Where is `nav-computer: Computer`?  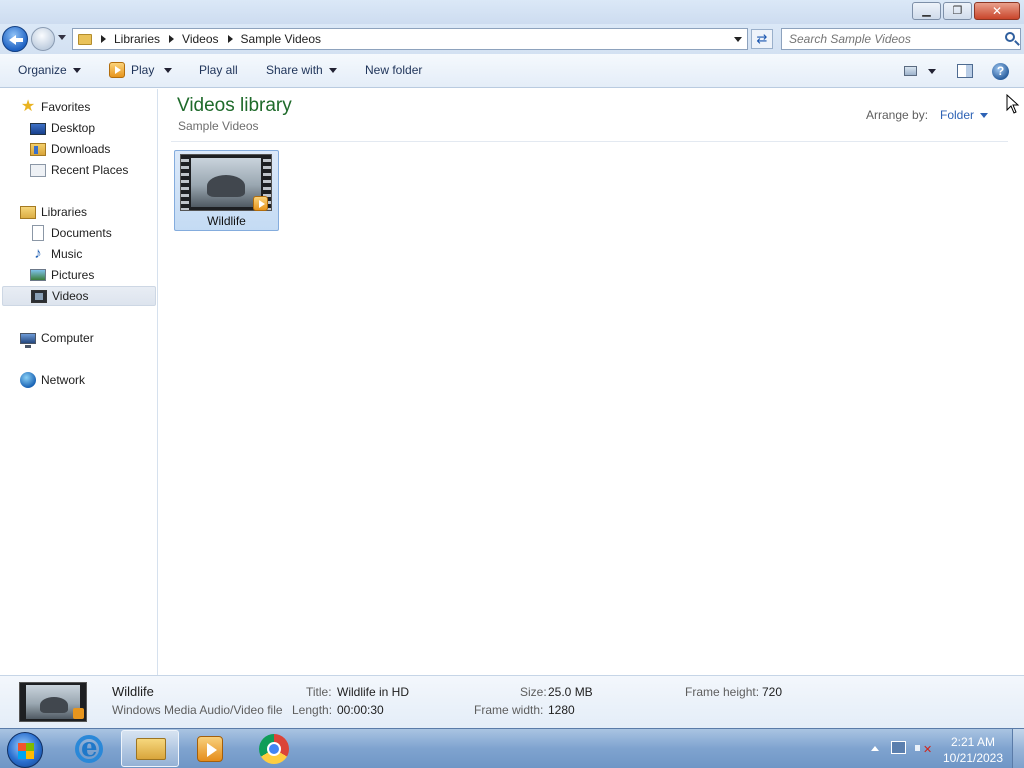 nav-computer: Computer is located at coordinates (57, 338).